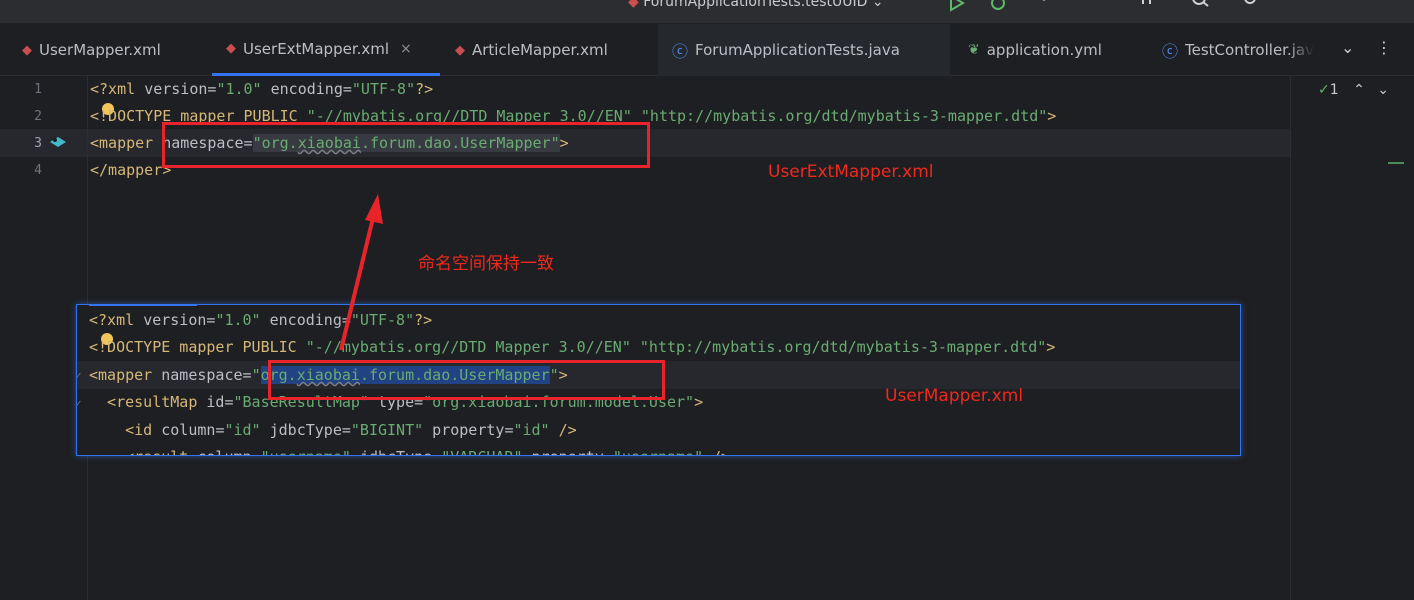  What do you see at coordinates (486, 264) in the screenshot?
I see `annotation-label-namespace: 命名空间保持一致` at bounding box center [486, 264].